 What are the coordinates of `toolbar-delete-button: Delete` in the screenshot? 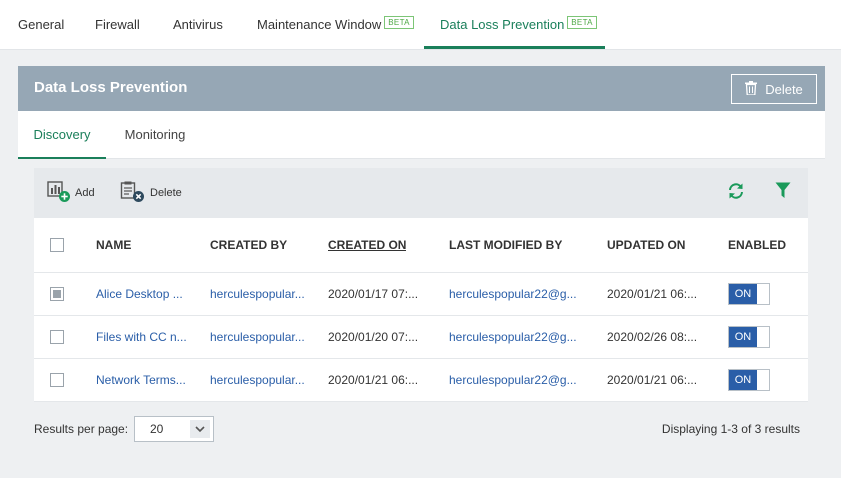 It's located at (151, 193).